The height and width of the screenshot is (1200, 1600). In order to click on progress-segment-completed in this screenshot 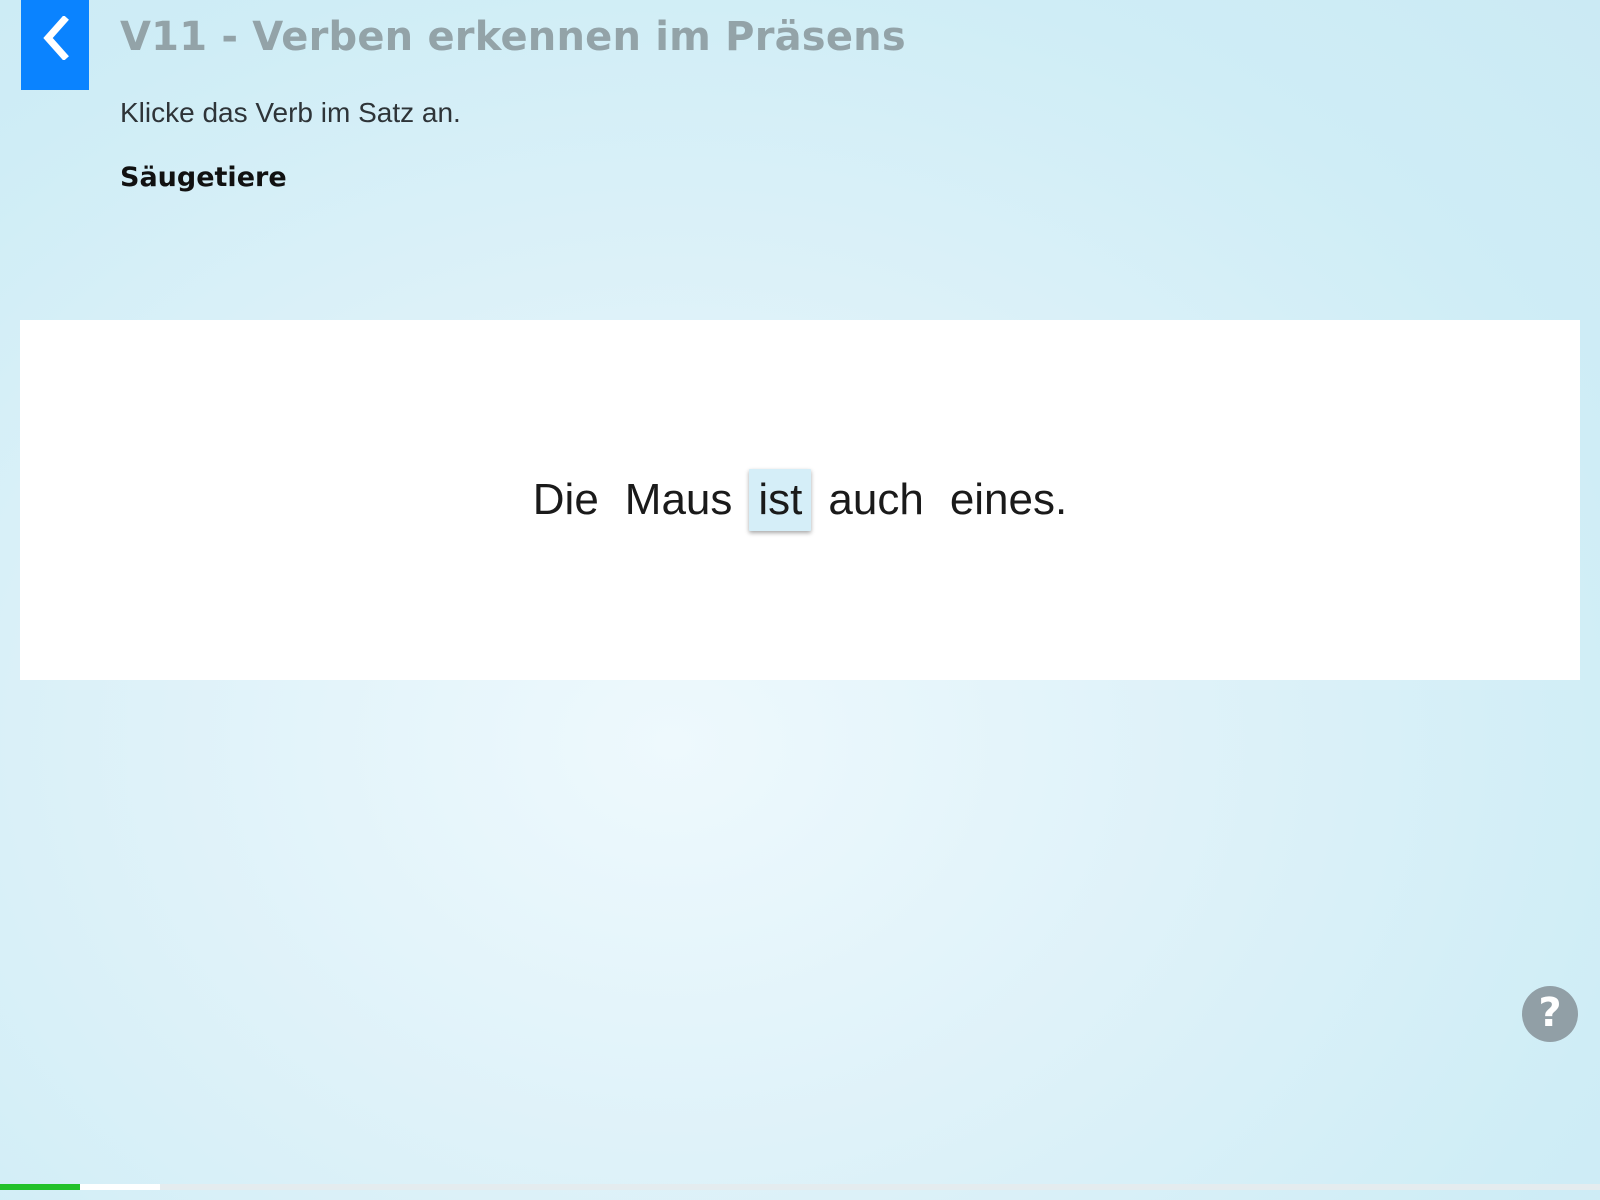, I will do `click(40, 1187)`.